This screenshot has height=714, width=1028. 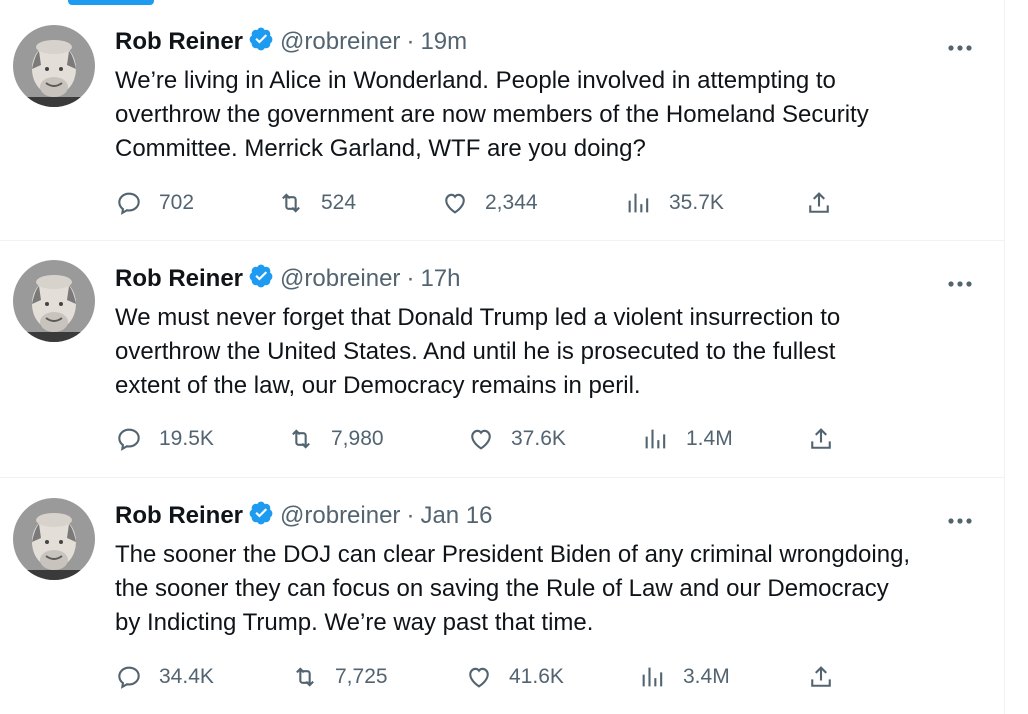 I want to click on like-button: 41.6K, so click(x=514, y=677).